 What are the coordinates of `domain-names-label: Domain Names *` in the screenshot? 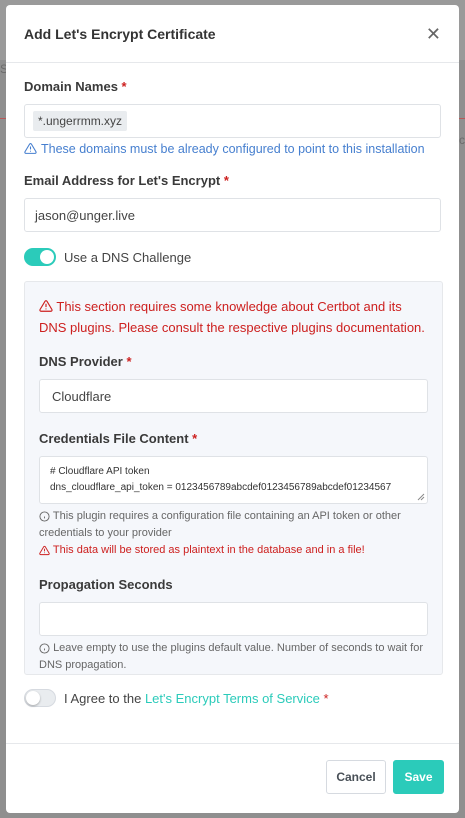 It's located at (75, 86).